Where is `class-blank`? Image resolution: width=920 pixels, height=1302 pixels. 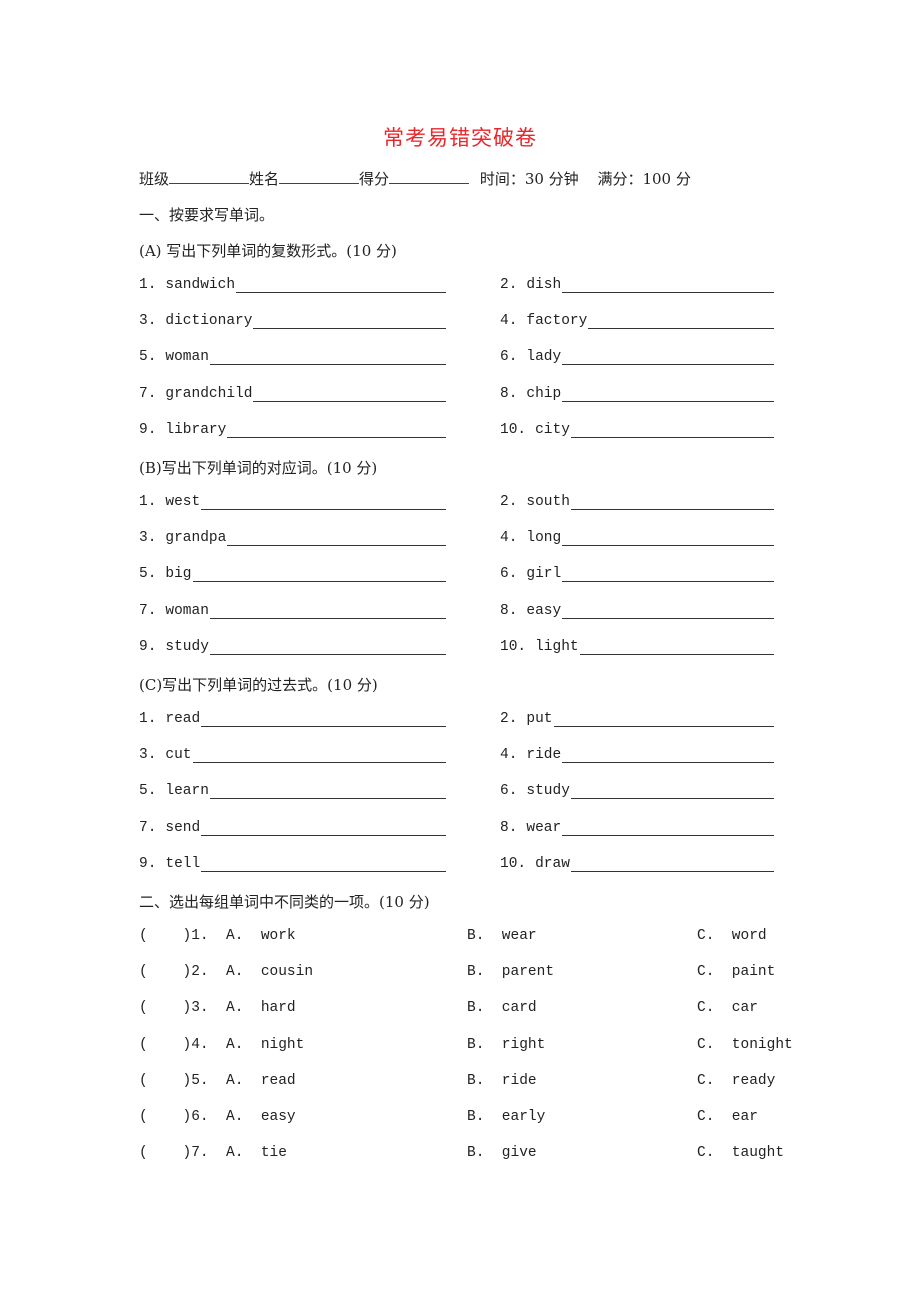
class-blank is located at coordinates (209, 176).